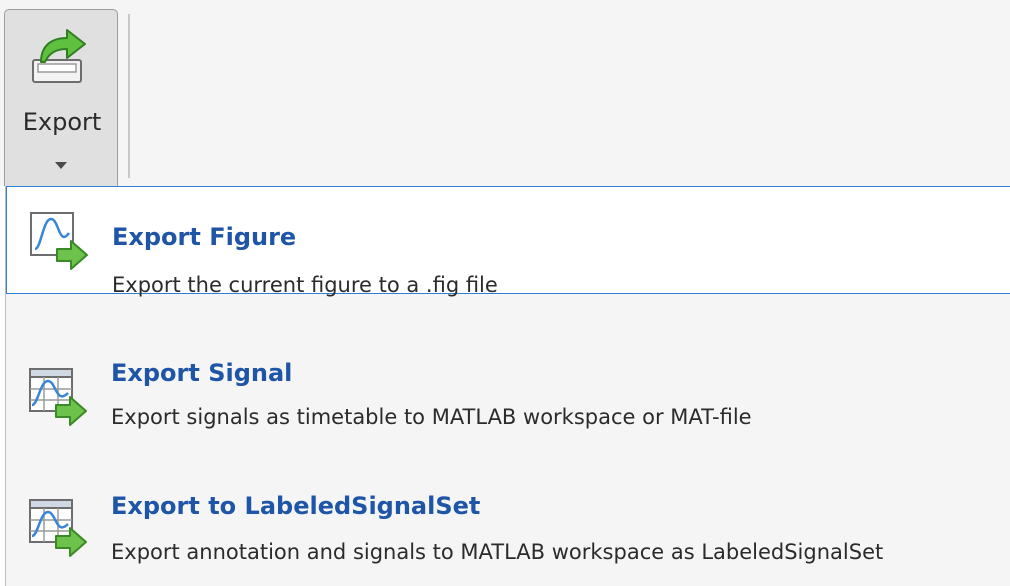 The height and width of the screenshot is (586, 1010). I want to click on export-labeled-signal-set-icon, so click(58, 528).